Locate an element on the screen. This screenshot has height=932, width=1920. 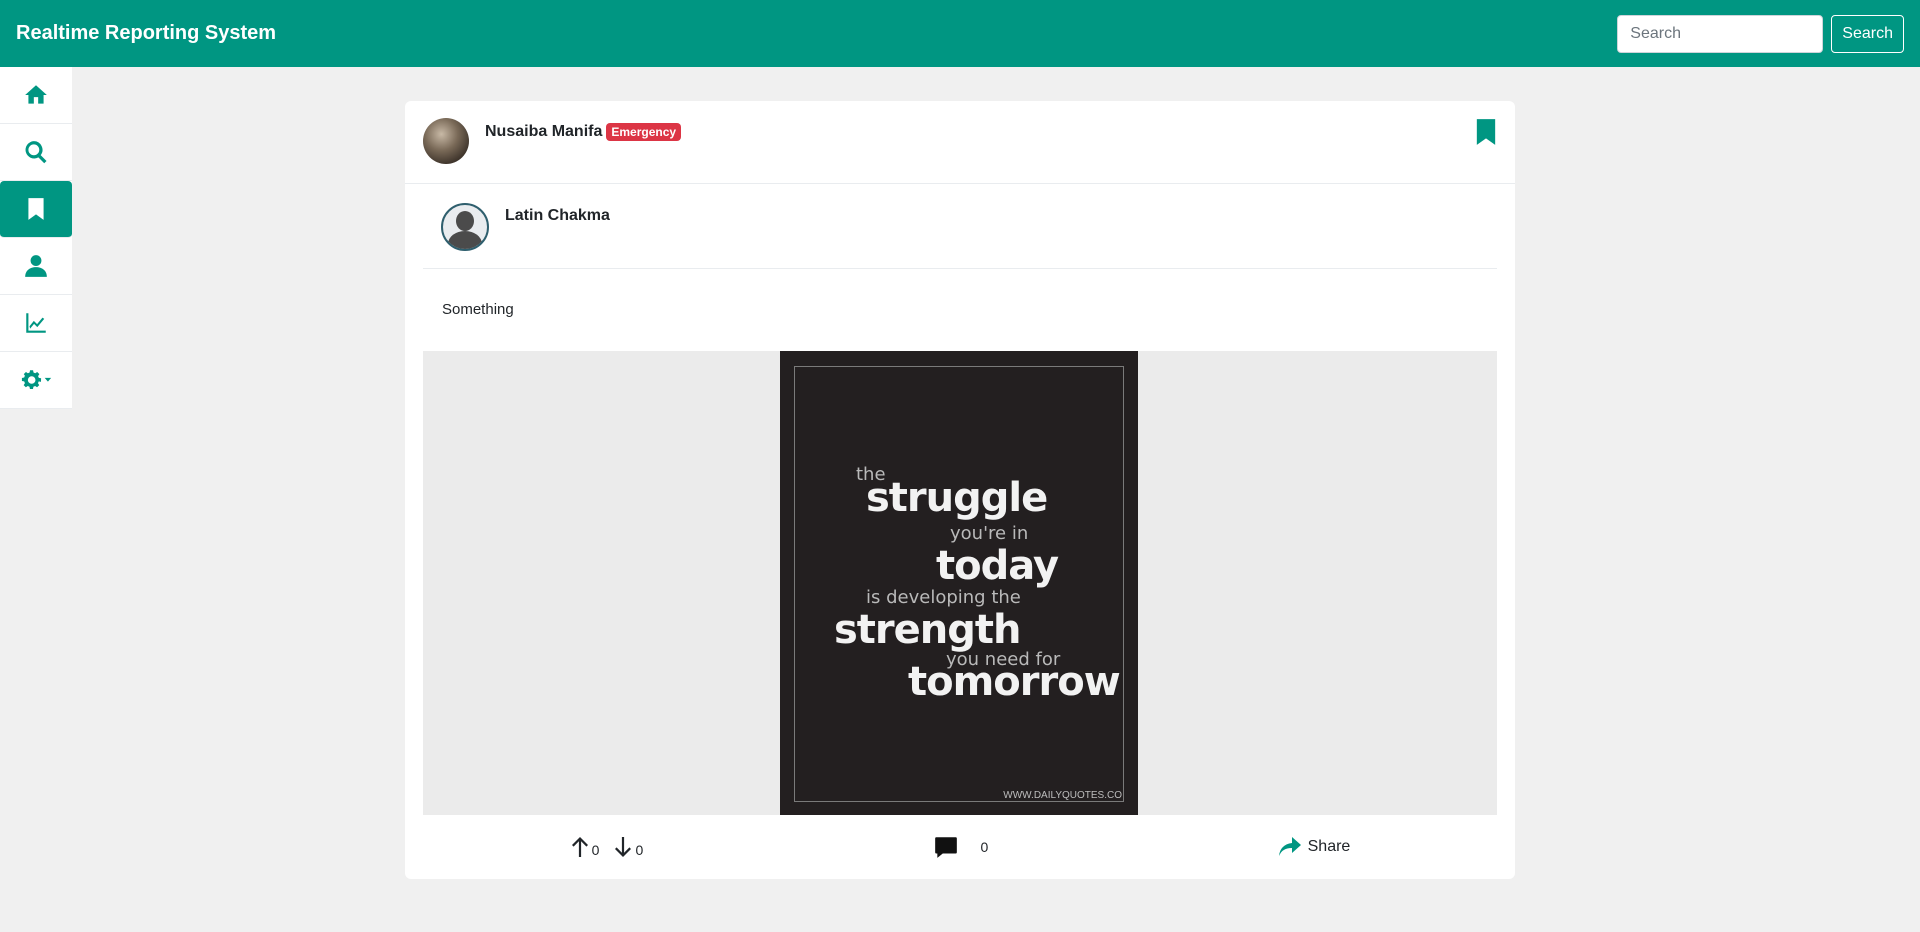
comment-button: 0 is located at coordinates (961, 847).